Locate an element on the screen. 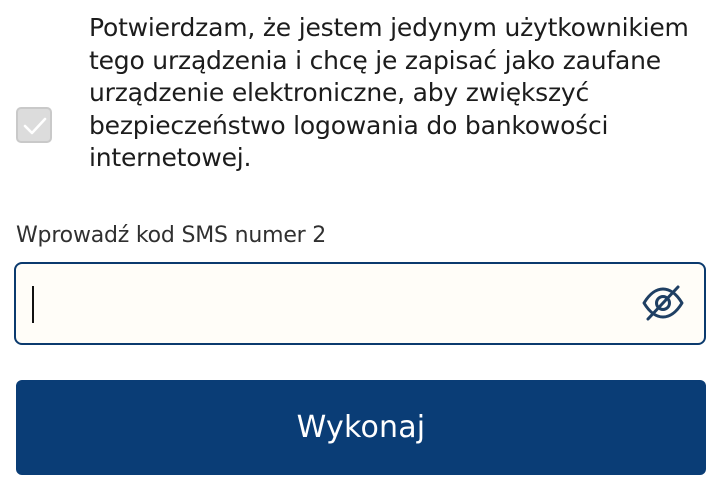  sms-code-input is located at coordinates (332, 303).